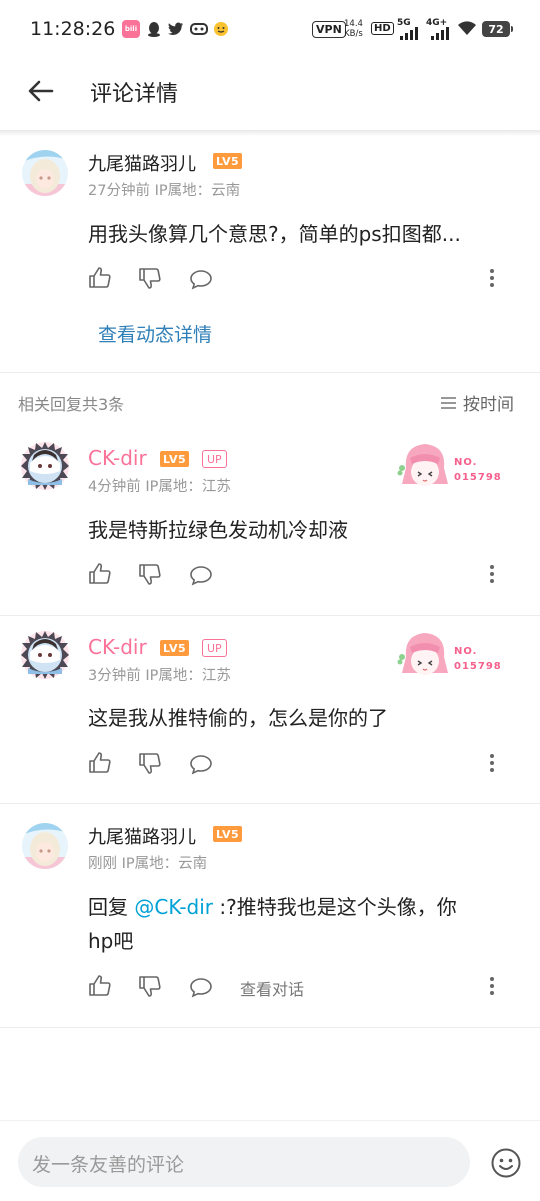 The width and height of the screenshot is (540, 1201). I want to click on vpn-indicator: VPN, so click(329, 29).